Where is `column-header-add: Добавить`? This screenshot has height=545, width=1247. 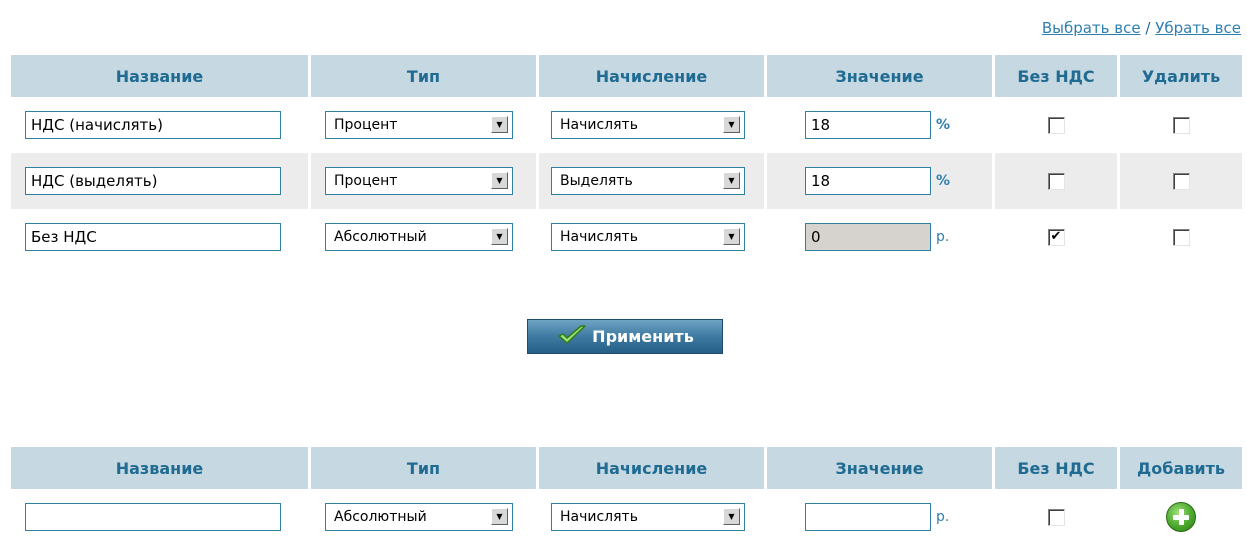
column-header-add: Добавить is located at coordinates (1181, 468).